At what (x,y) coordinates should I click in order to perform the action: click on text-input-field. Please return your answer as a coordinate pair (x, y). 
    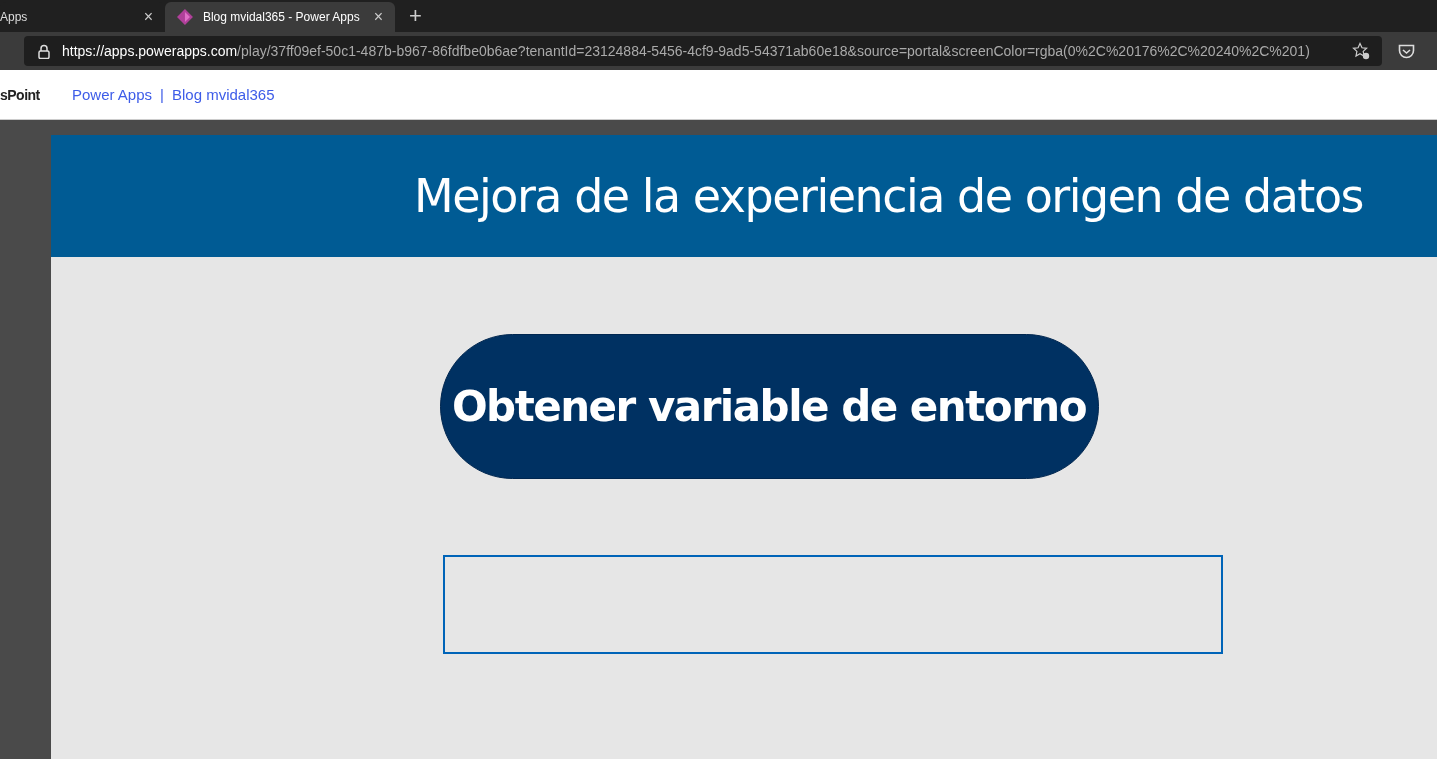
    Looking at the image, I should click on (833, 604).